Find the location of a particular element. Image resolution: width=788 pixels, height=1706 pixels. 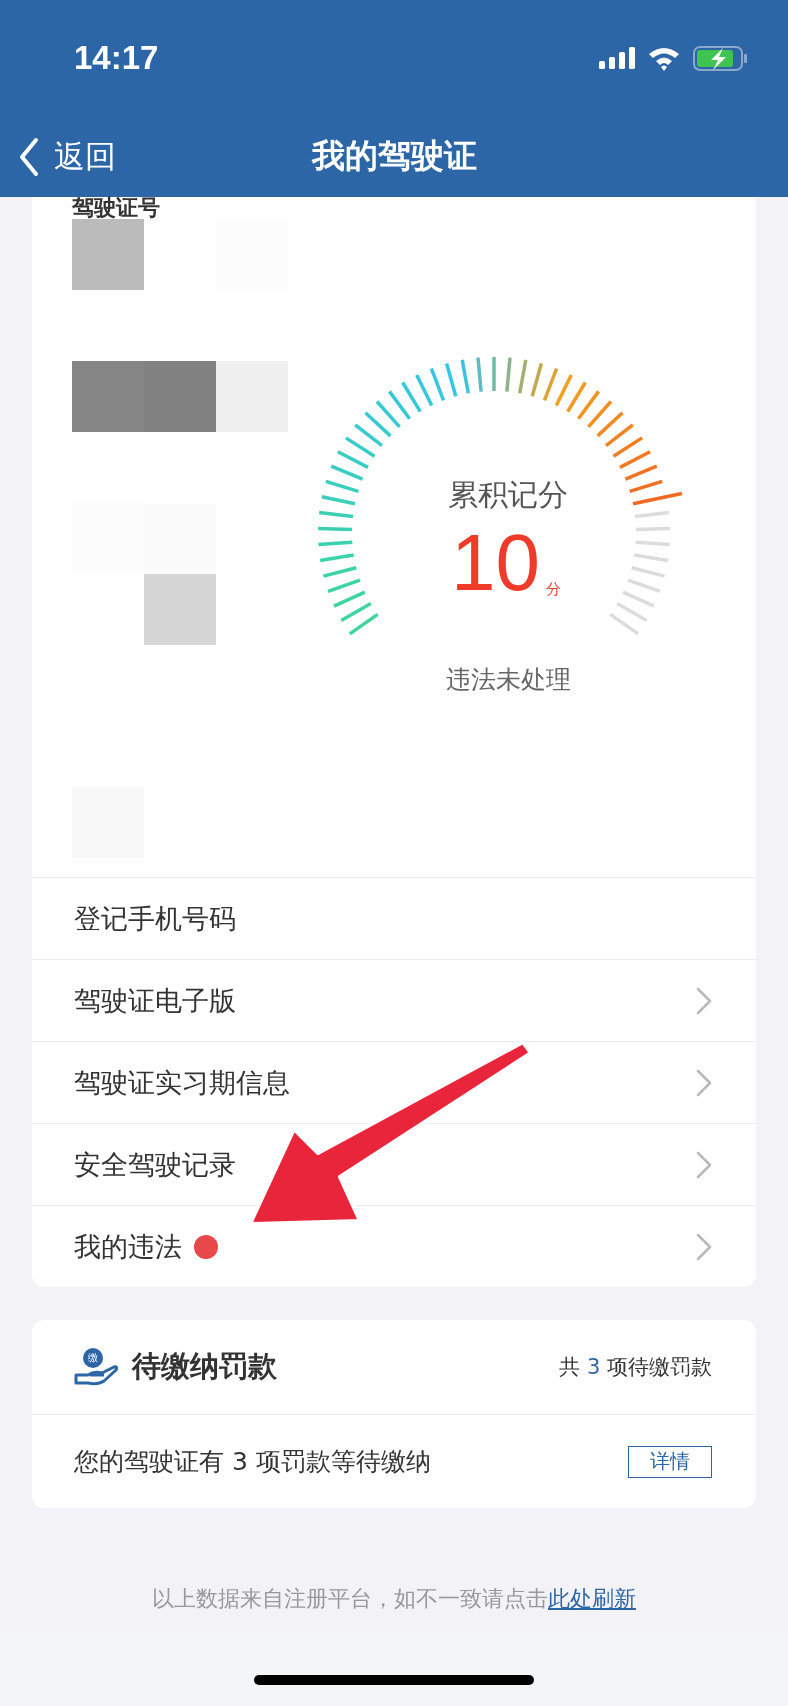

menu-item-label: 登记手机号码 is located at coordinates (155, 918).